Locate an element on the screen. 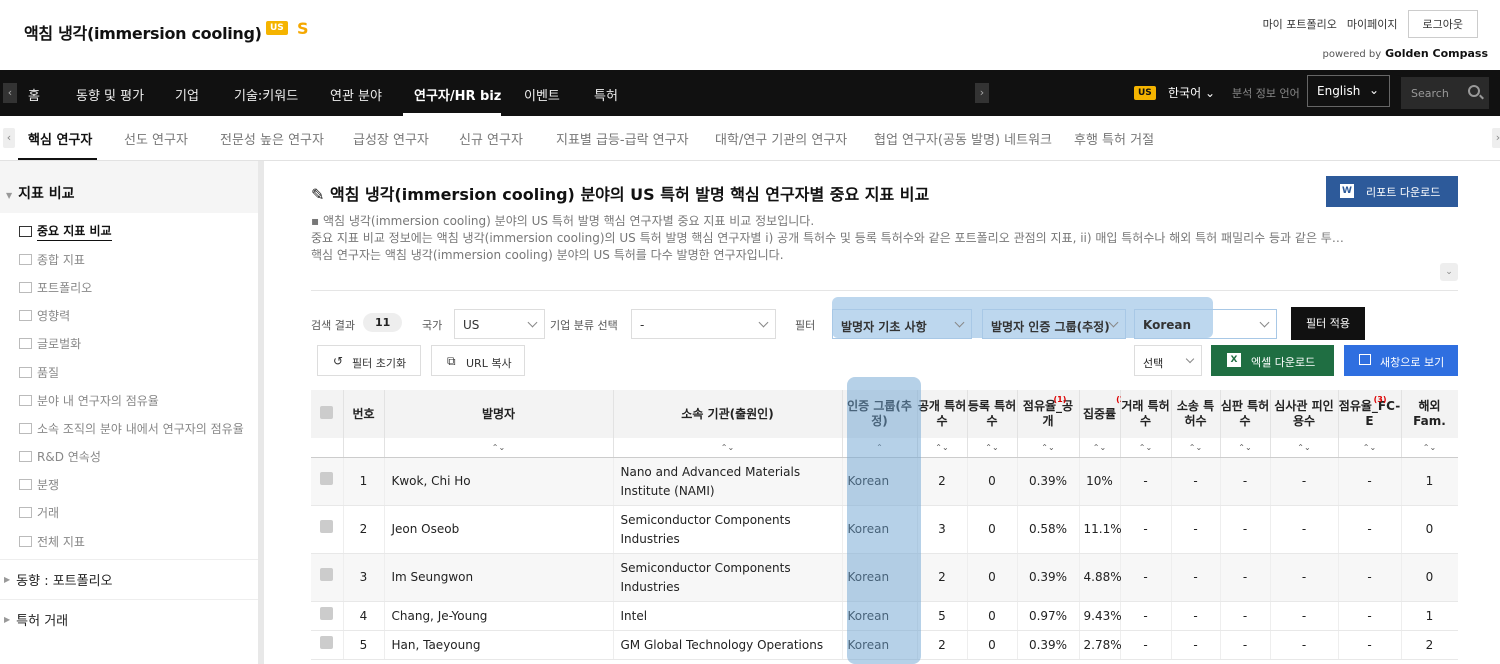  cell-inventor: Jeon Oseob is located at coordinates (498, 530).